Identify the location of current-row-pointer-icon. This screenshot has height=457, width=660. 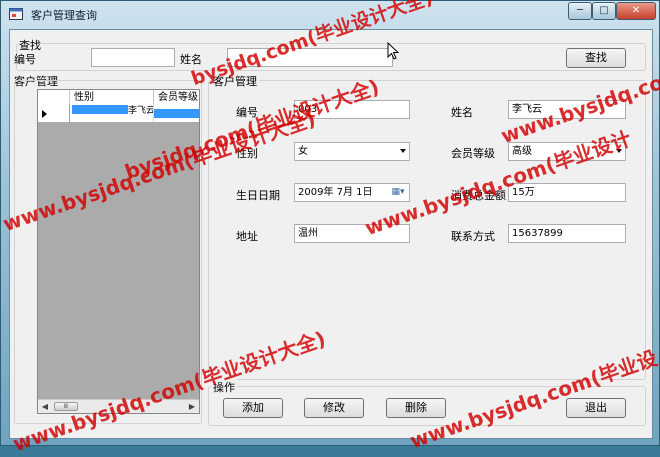
(44, 114).